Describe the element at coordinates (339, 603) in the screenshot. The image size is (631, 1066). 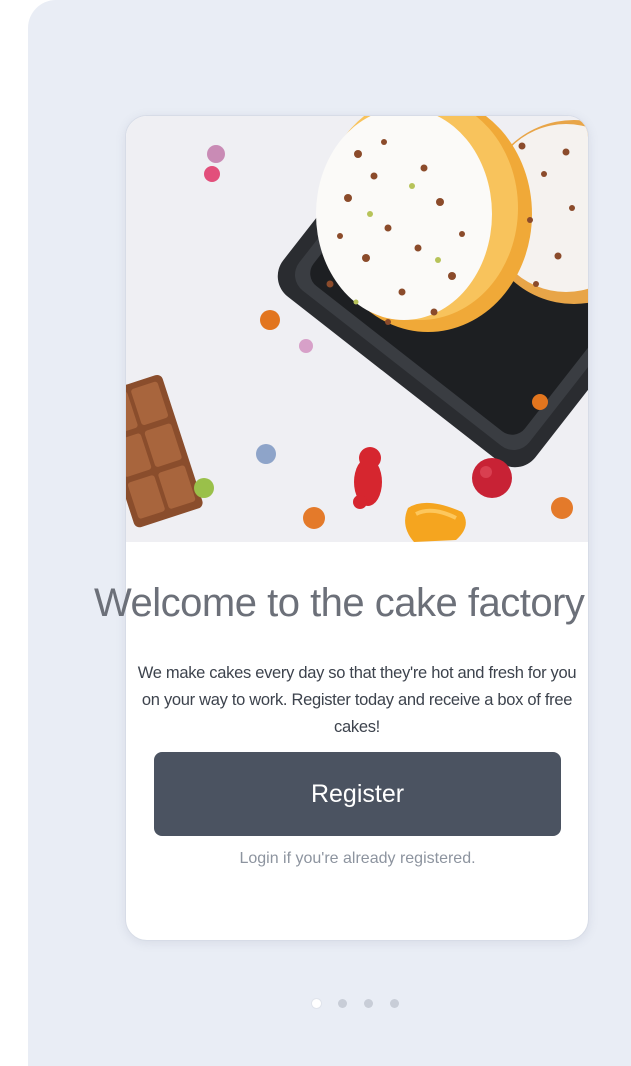
I see `page-title: Welcome to the cake factory` at that location.